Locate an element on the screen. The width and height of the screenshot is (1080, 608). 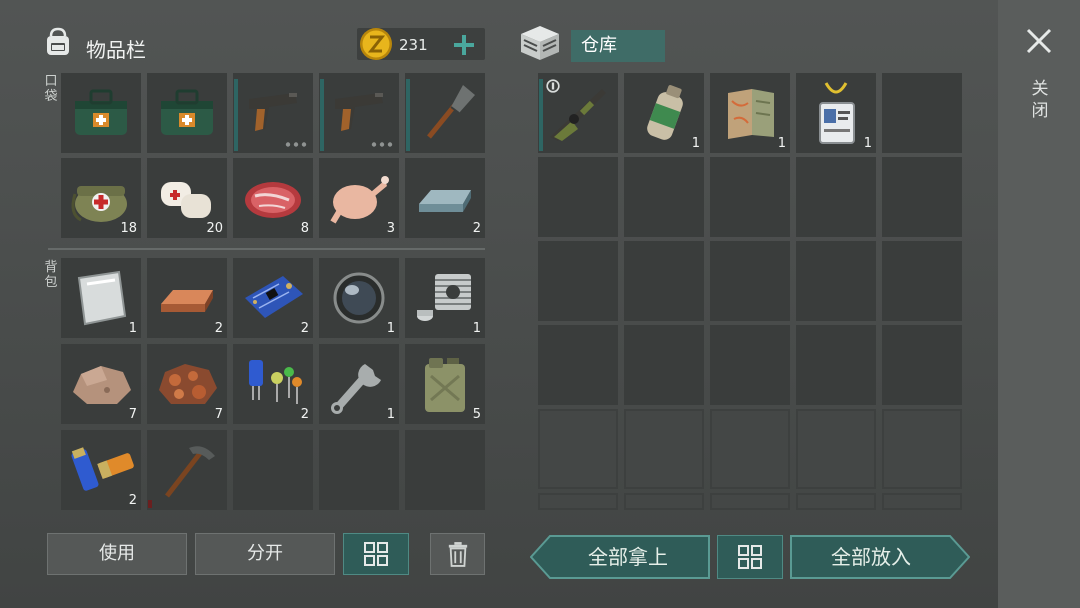
backpack-label: 背包 is located at coordinates (51, 275).